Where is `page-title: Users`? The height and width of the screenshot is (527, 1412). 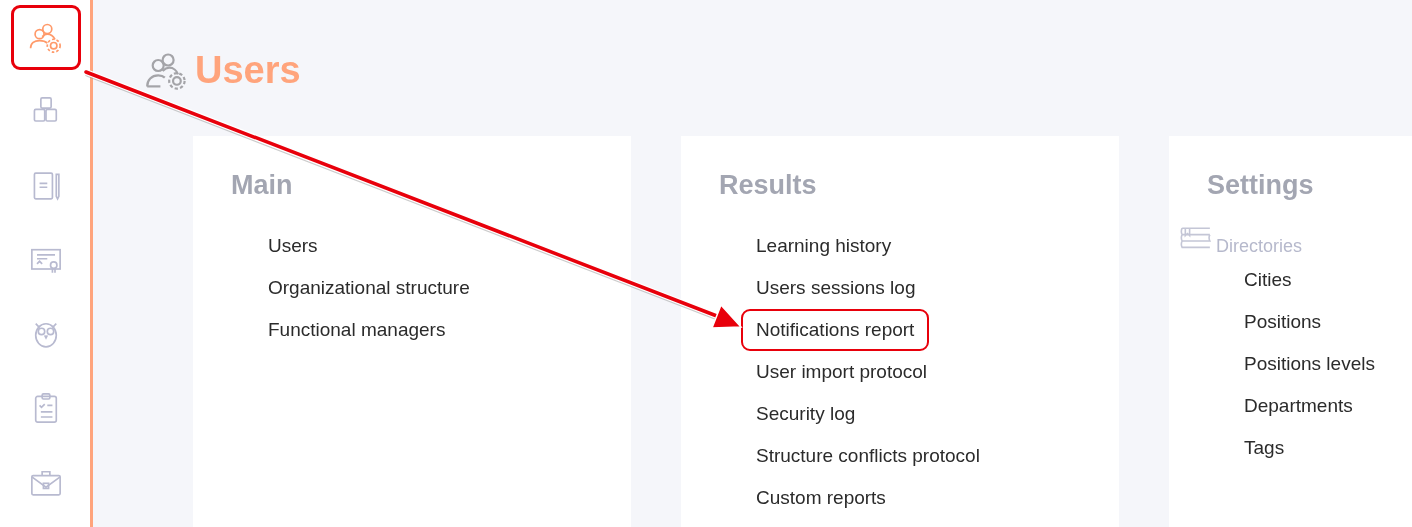 page-title: Users is located at coordinates (248, 70).